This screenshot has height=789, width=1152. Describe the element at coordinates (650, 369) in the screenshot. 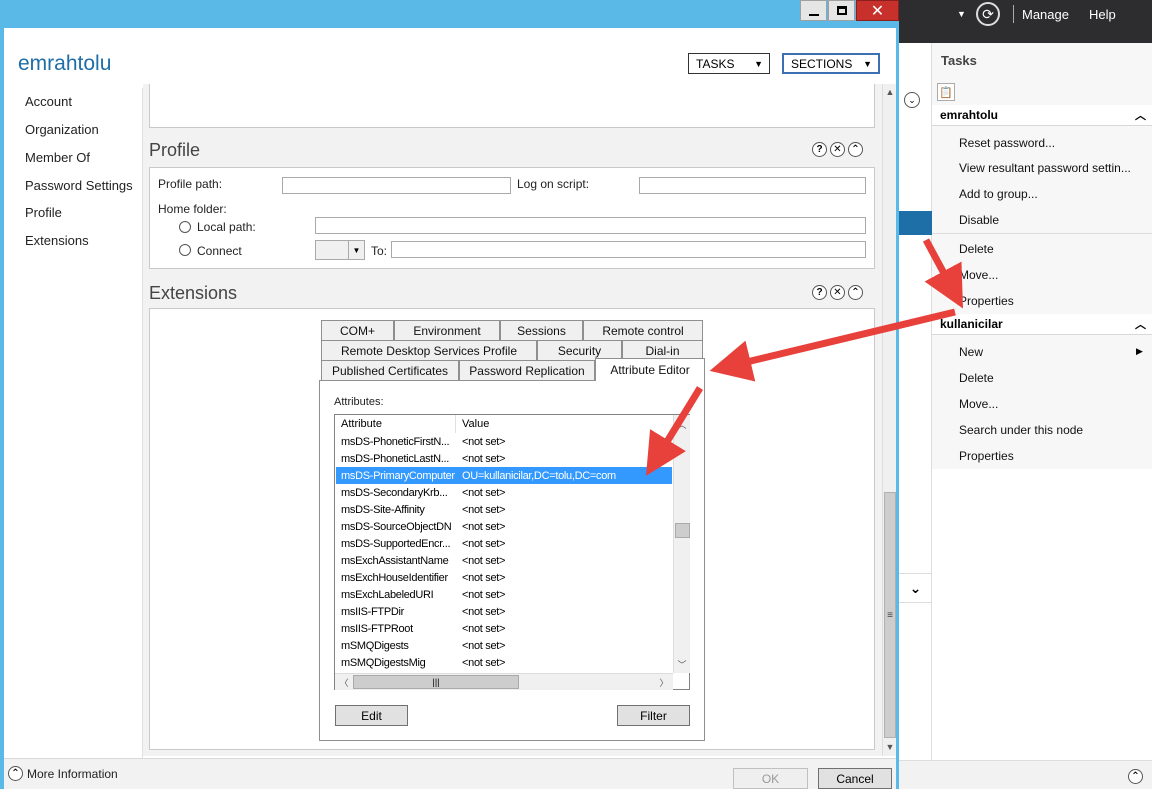

I see `tab-attribute-editor: Attribute Editor` at that location.